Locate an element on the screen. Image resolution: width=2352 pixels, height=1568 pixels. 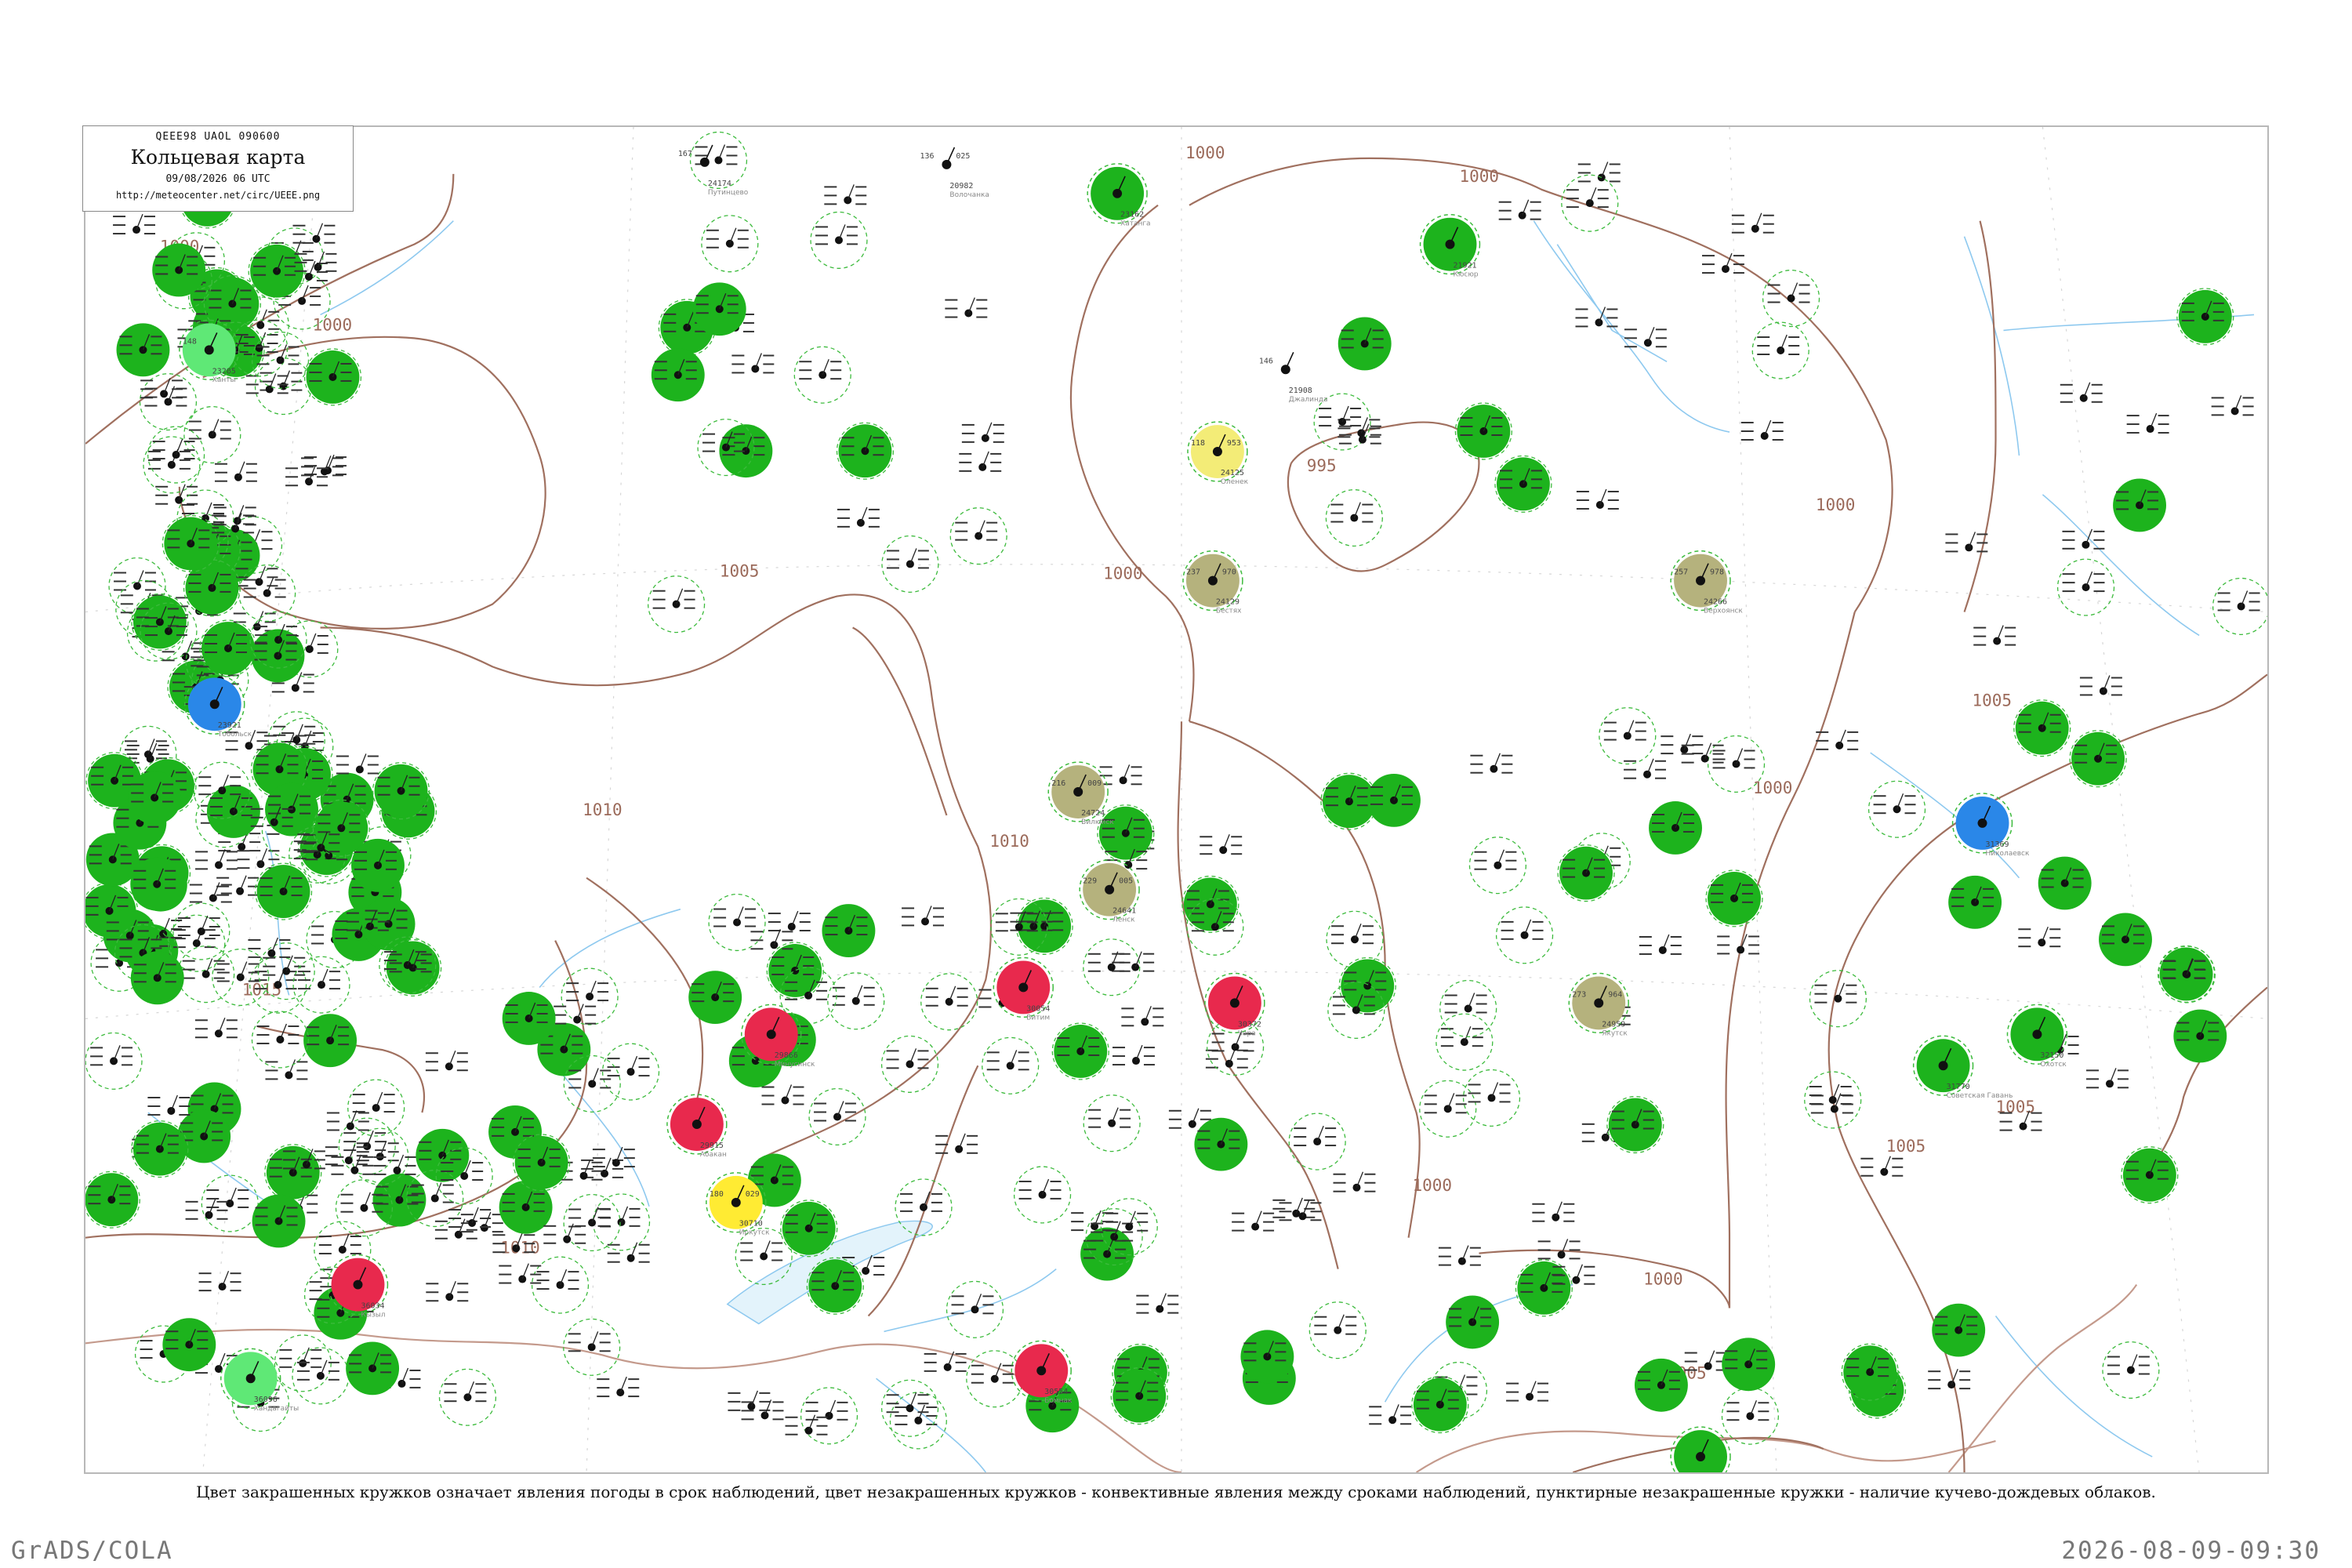
station-plot: 229 00524641Ленск is located at coordinates (1109, 891).